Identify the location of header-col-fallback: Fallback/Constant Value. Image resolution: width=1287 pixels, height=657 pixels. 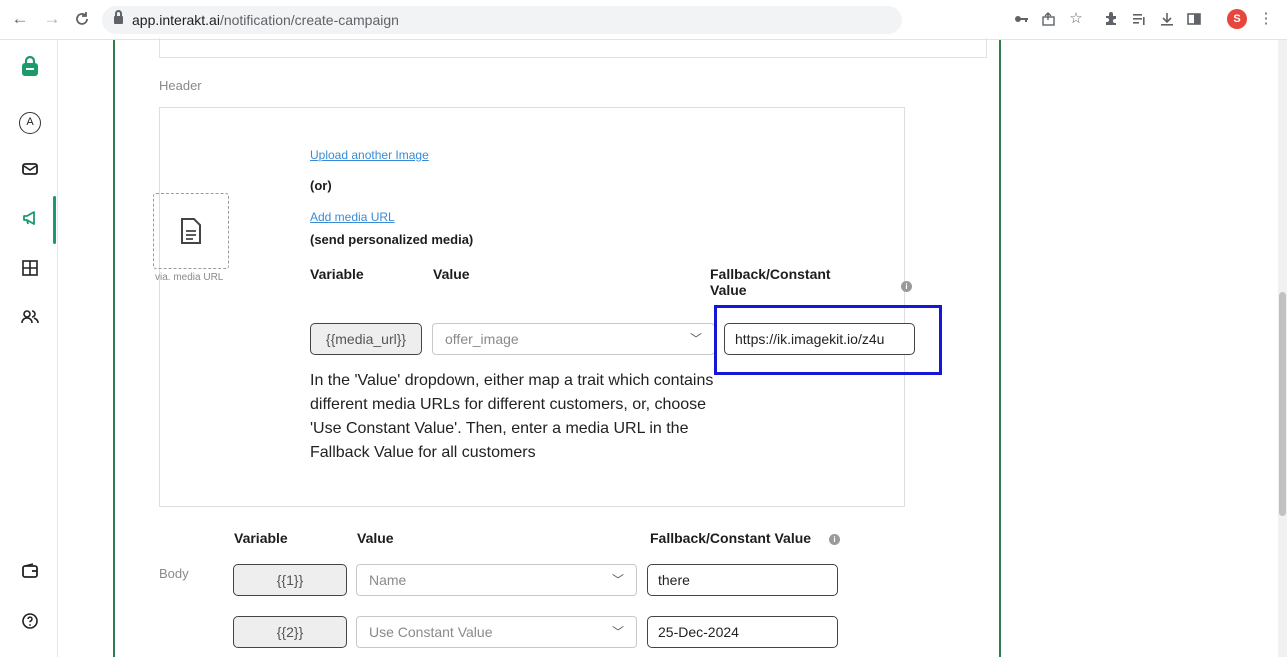
(770, 282).